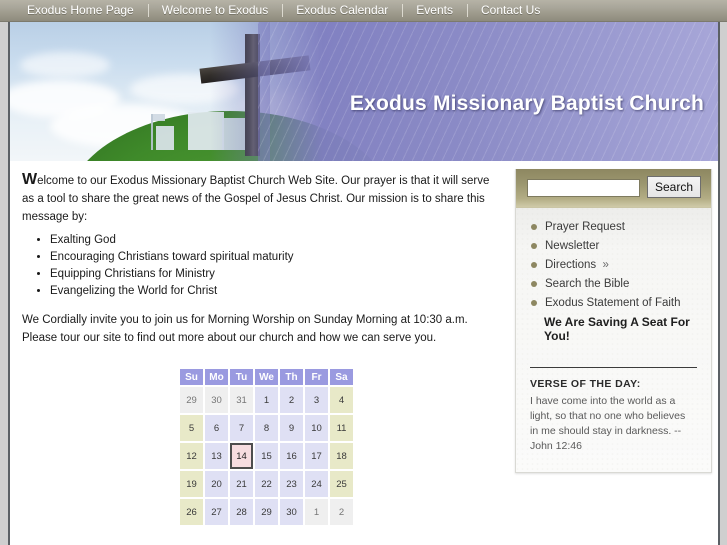 Image resolution: width=727 pixels, height=545 pixels. I want to click on calendar-day-cell: 6, so click(216, 428).